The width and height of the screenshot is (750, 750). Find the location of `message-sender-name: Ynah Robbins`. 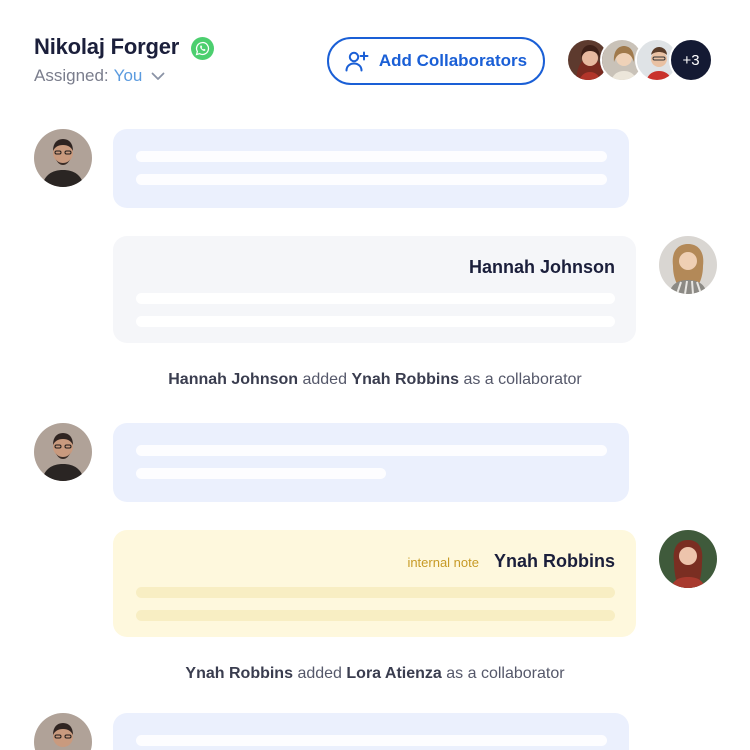

message-sender-name: Ynah Robbins is located at coordinates (554, 561).